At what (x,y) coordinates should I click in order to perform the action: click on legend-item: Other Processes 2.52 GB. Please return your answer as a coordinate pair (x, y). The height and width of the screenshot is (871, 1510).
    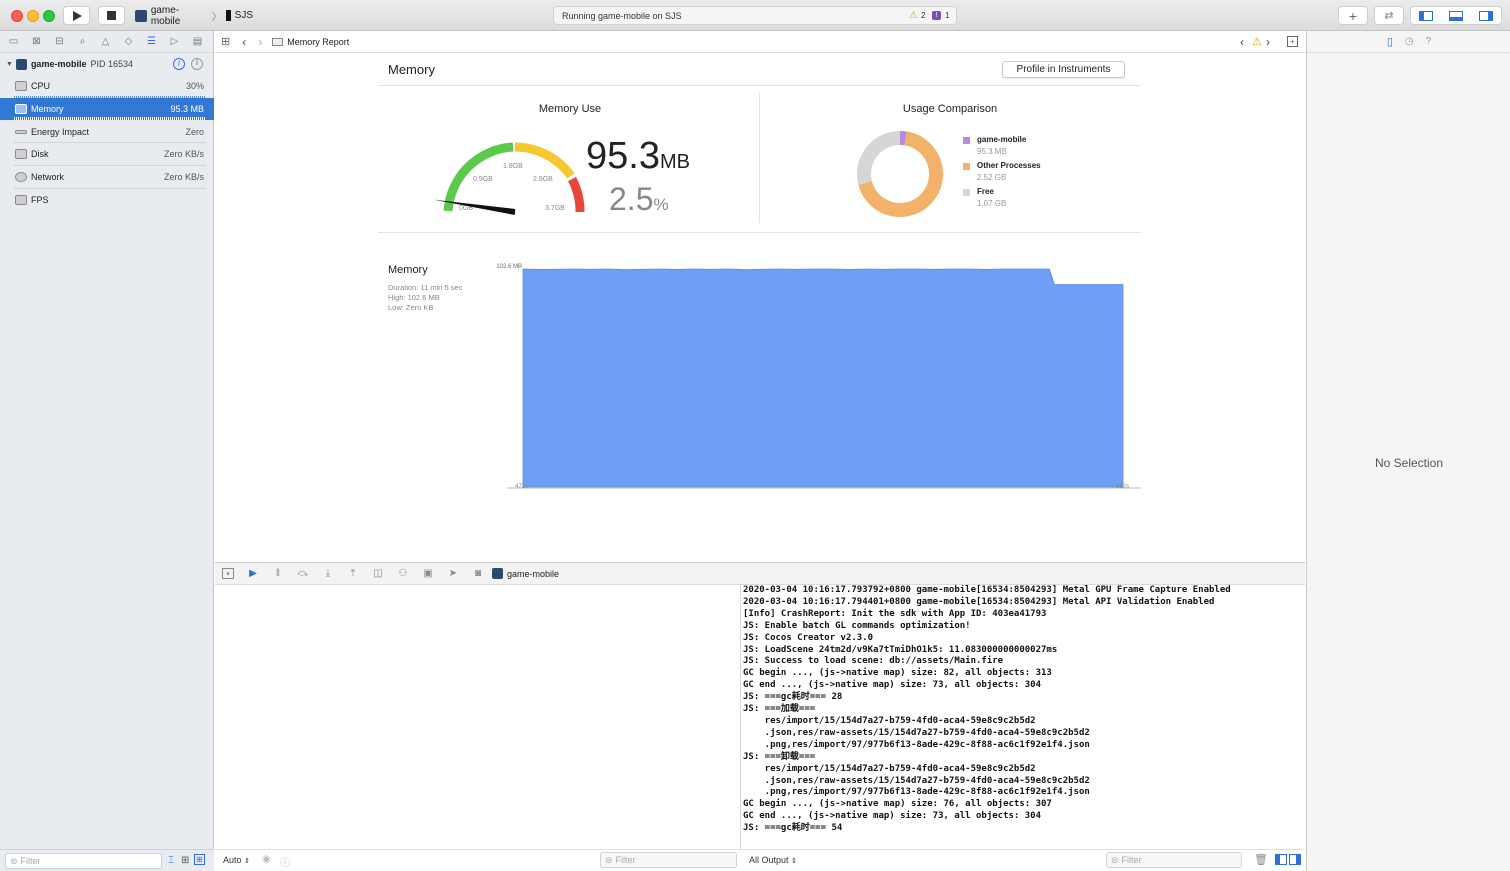
    Looking at the image, I should click on (1023, 174).